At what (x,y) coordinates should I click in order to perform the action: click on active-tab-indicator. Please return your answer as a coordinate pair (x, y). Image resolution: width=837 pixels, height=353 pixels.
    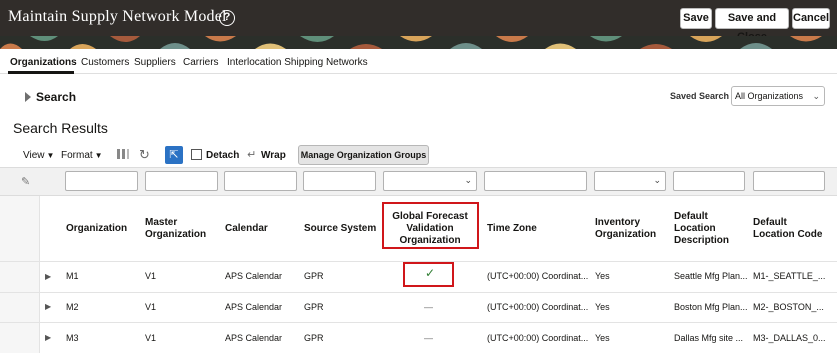
    Looking at the image, I should click on (41, 72).